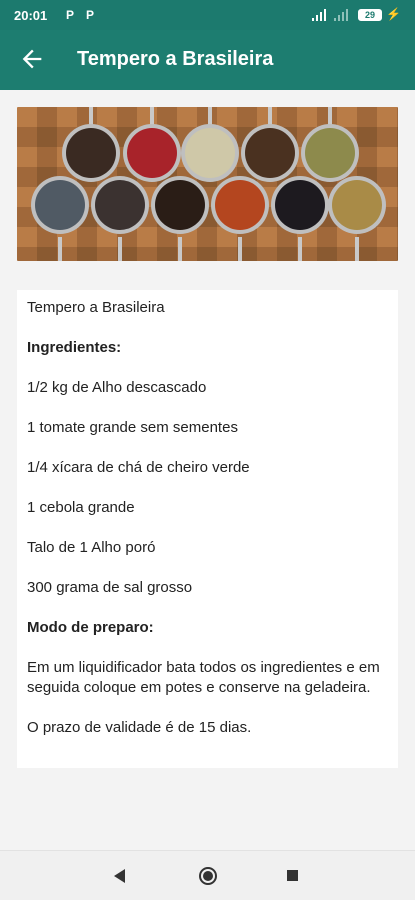 This screenshot has width=415, height=900. I want to click on ingredient-item: 300 grama de sal grosso, so click(110, 587).